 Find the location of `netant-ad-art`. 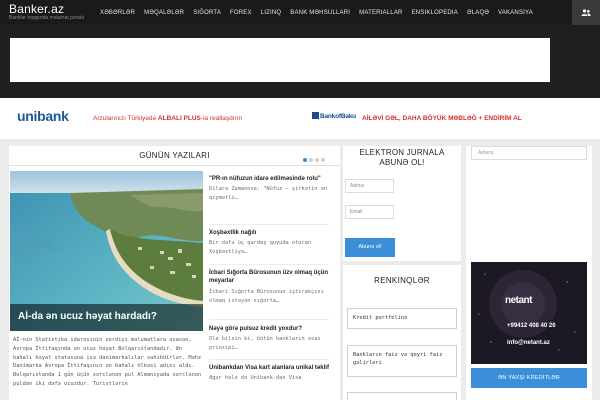

netant-ad-art is located at coordinates (529, 313).